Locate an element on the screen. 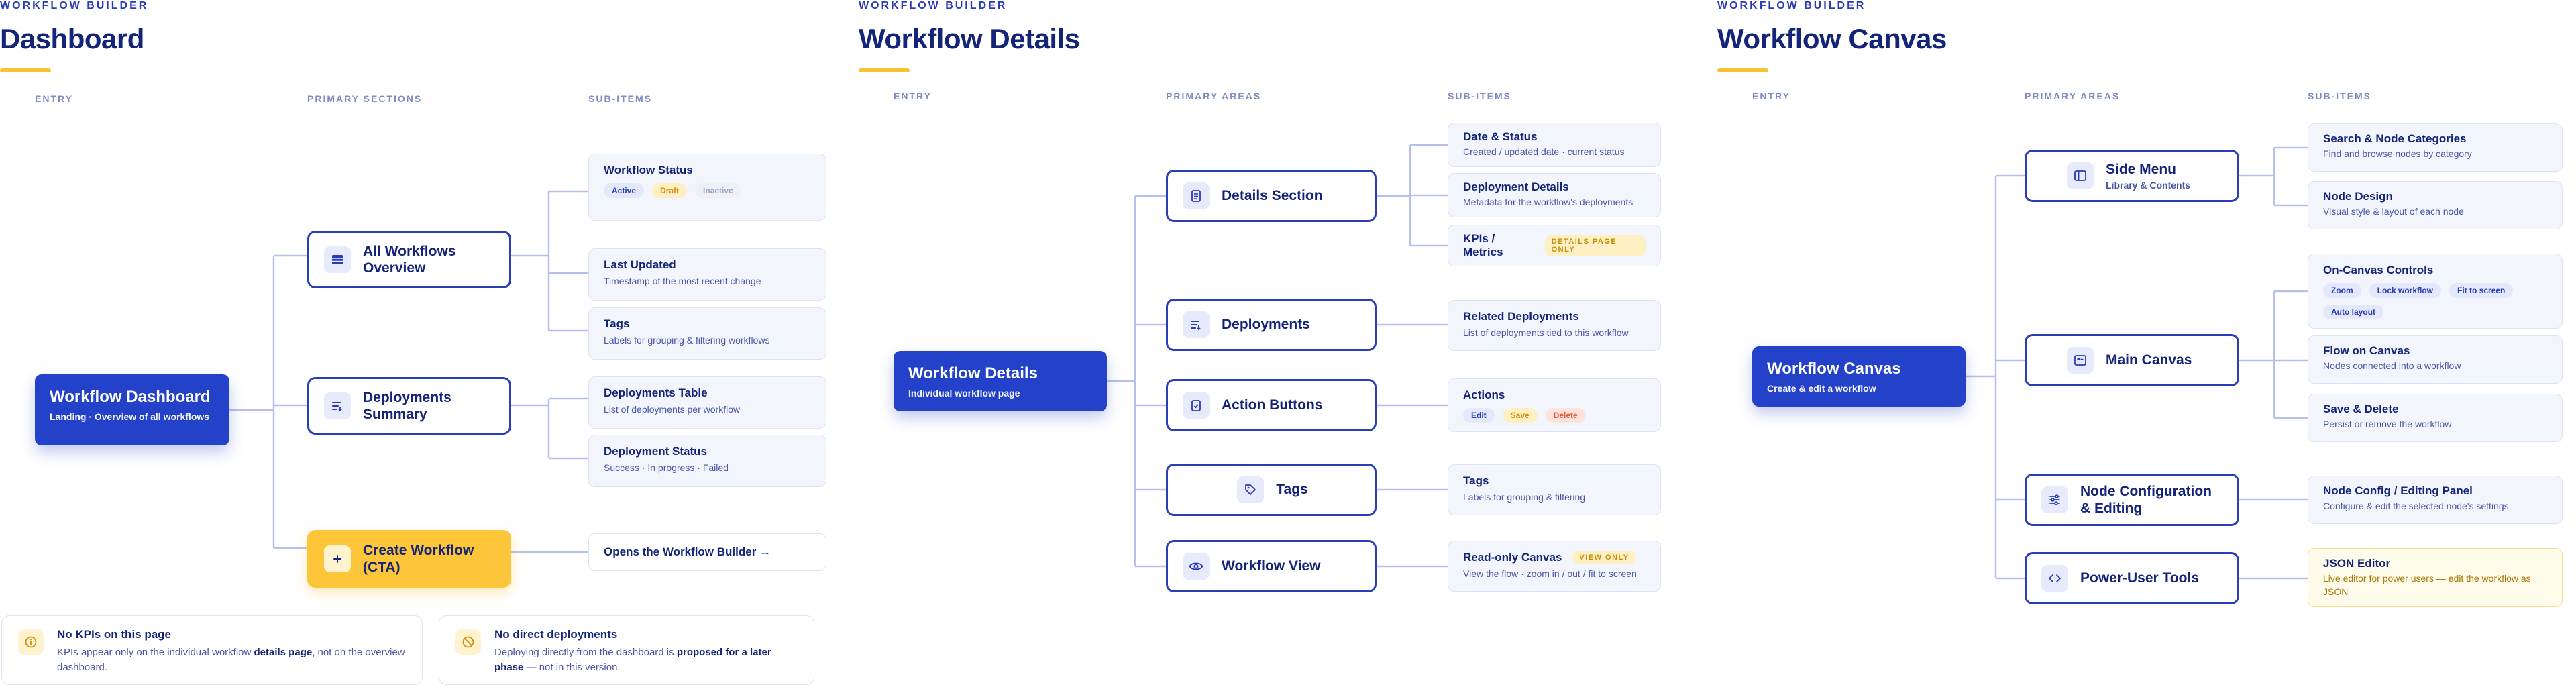 Image resolution: width=2576 pixels, height=687 pixels. page-title: Workflow Details is located at coordinates (969, 38).